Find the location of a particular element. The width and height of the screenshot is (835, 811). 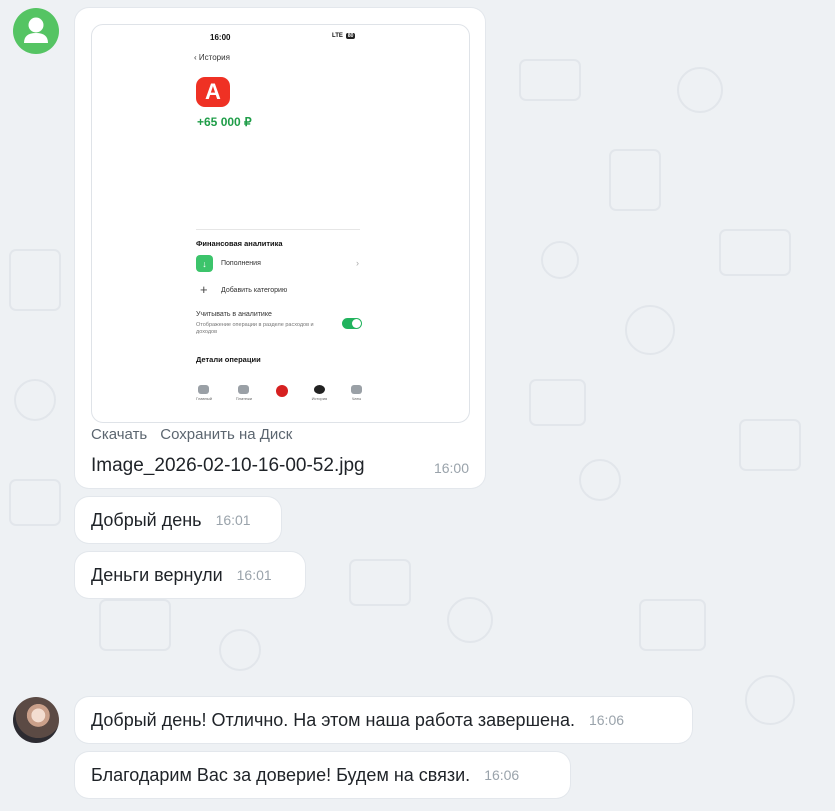

agent-avatar is located at coordinates (36, 720).